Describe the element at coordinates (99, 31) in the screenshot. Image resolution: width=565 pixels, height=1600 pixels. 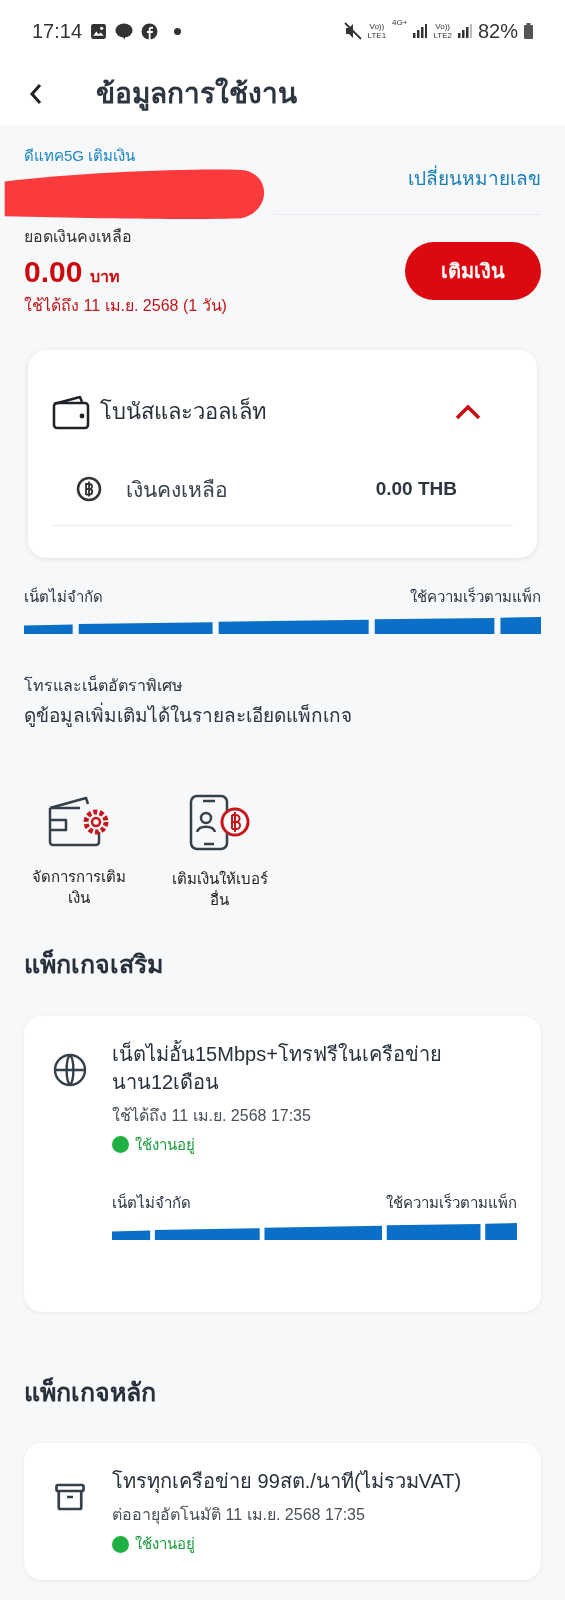
I see `gallery-icon` at that location.